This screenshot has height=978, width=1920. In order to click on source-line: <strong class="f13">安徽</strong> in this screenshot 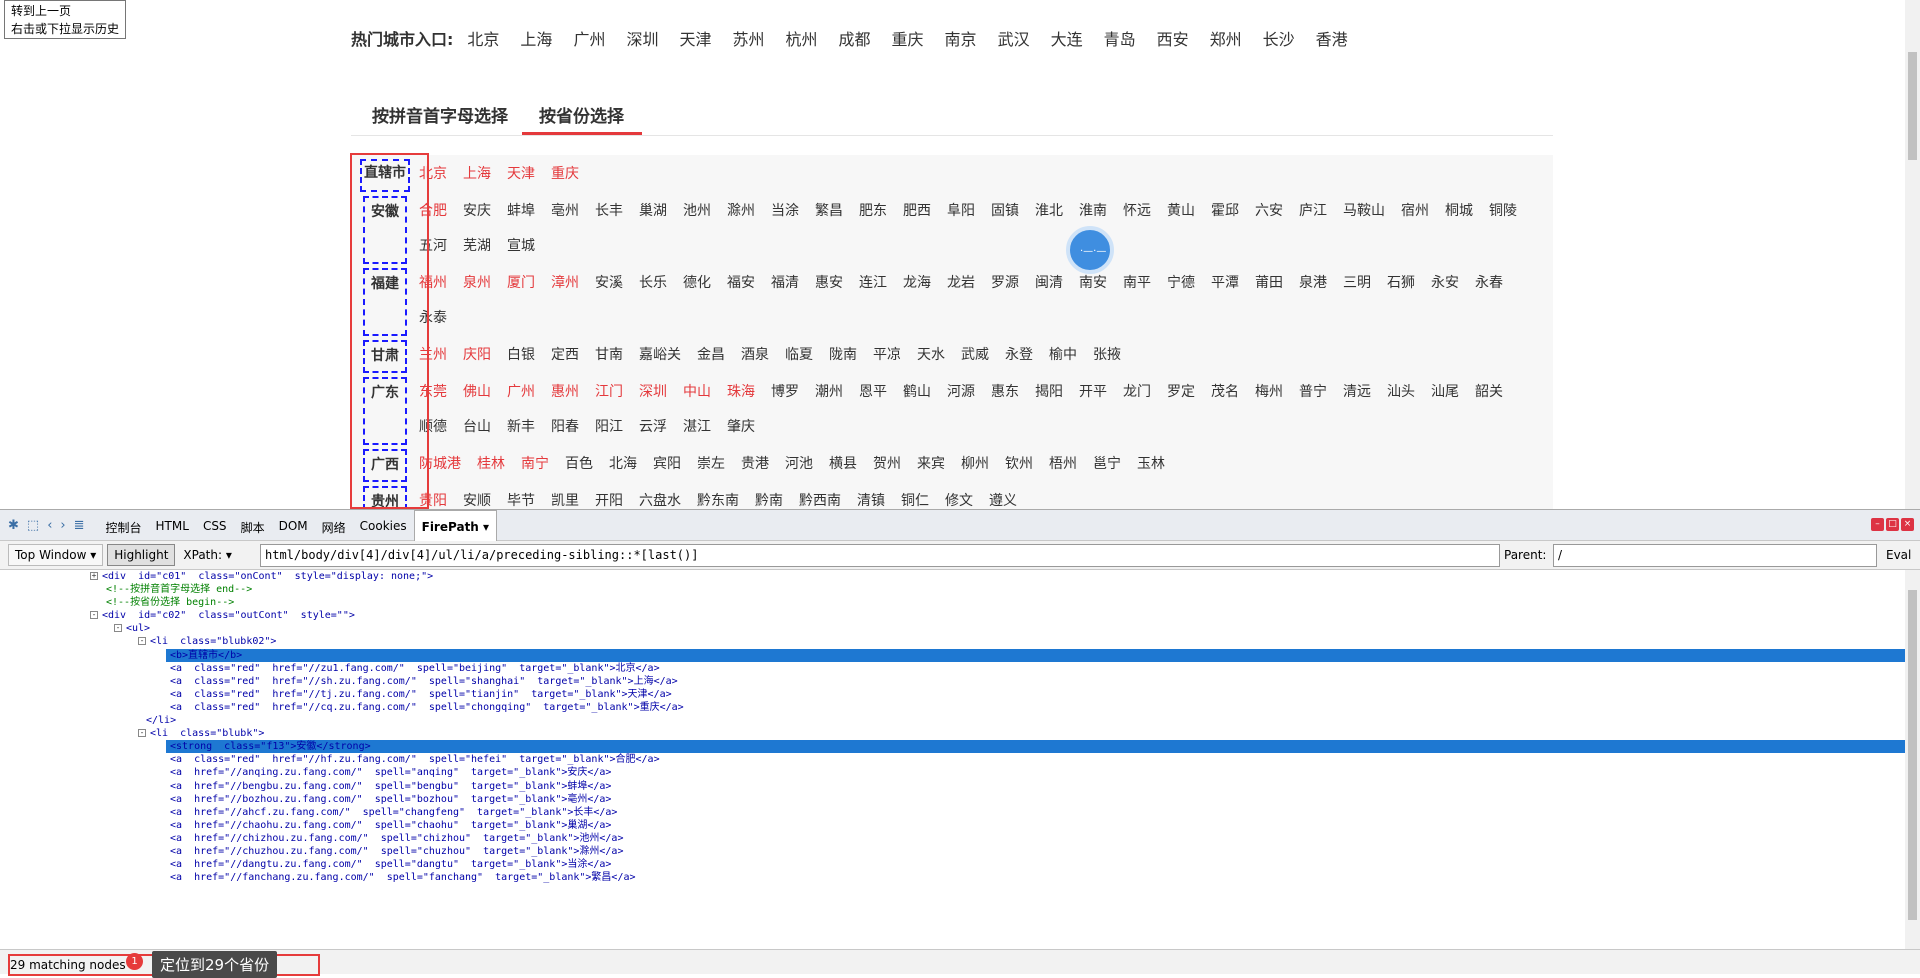, I will do `click(1035, 747)`.